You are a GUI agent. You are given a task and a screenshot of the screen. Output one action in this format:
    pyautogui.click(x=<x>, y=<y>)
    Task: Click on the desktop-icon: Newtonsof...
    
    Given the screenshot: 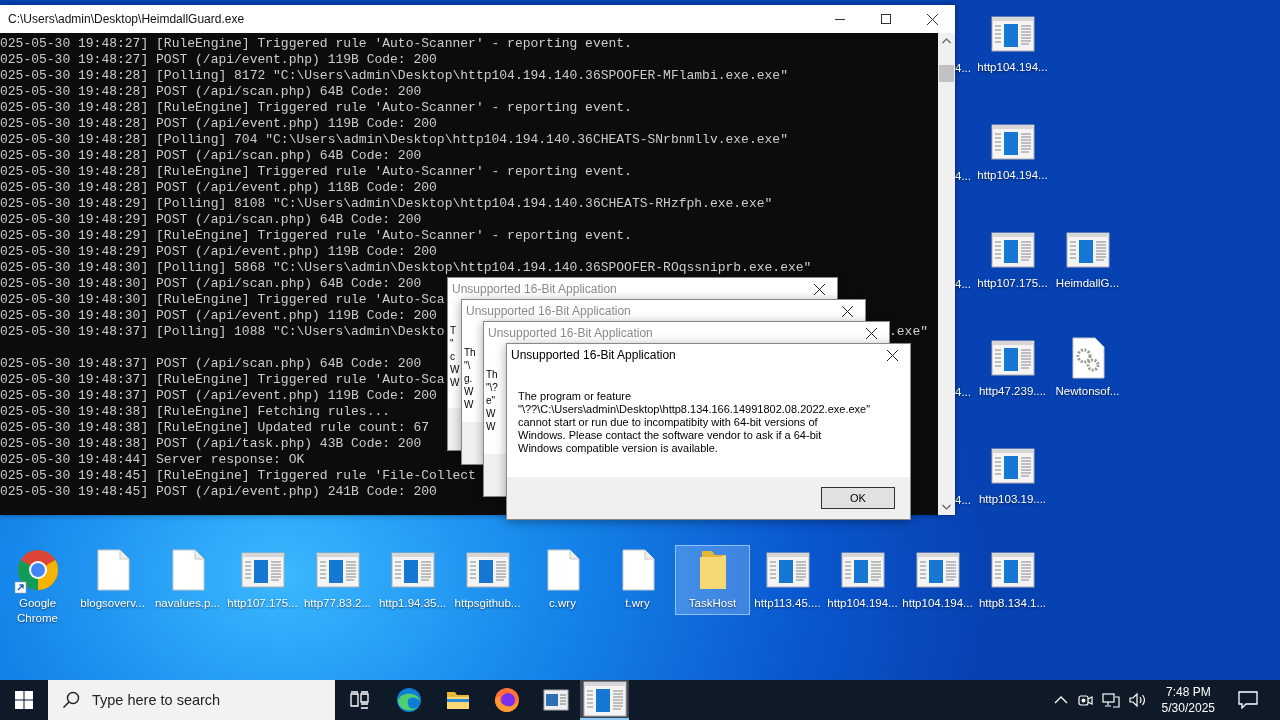 What is the action you would take?
    pyautogui.click(x=1087, y=378)
    